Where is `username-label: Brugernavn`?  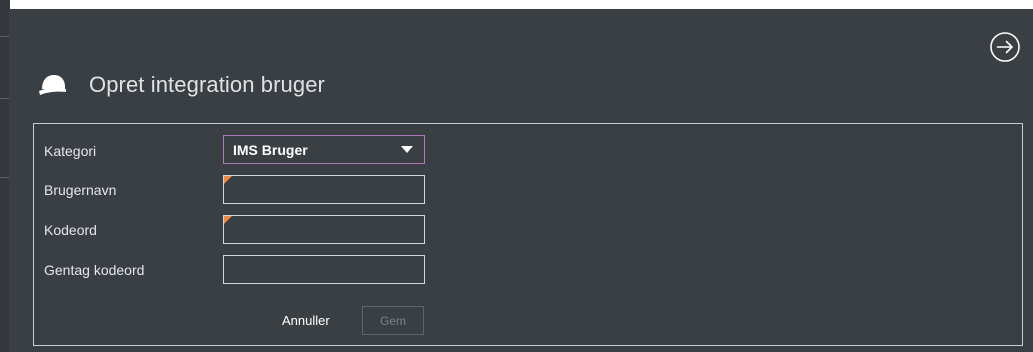 username-label: Brugernavn is located at coordinates (80, 190).